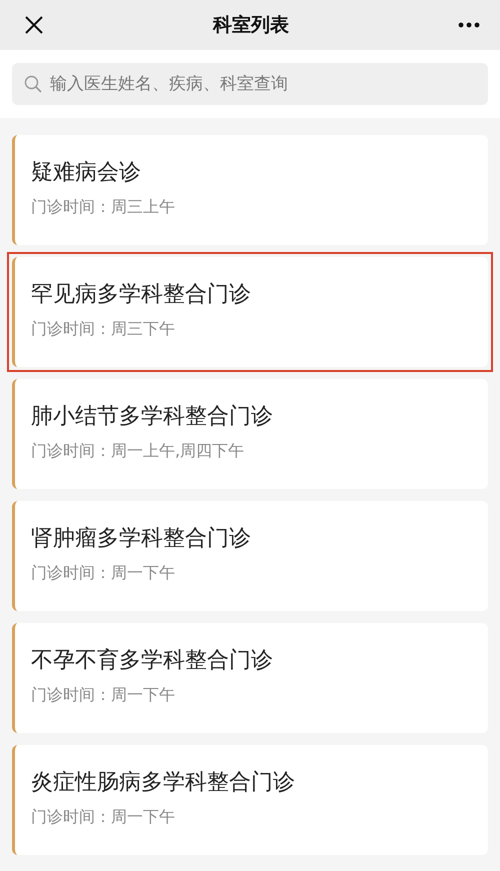 The width and height of the screenshot is (500, 871). What do you see at coordinates (103, 329) in the screenshot?
I see `clinic-hours: 门诊时间：周三下午` at bounding box center [103, 329].